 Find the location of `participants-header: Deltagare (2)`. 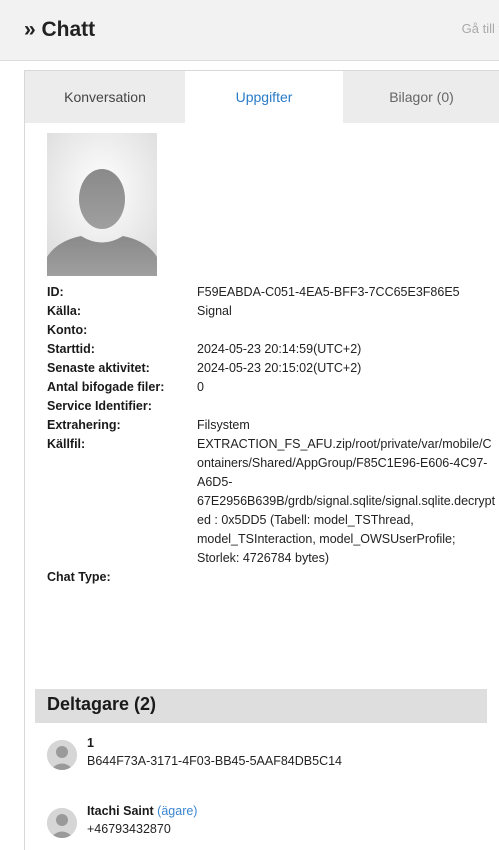

participants-header: Deltagare (2) is located at coordinates (261, 706).